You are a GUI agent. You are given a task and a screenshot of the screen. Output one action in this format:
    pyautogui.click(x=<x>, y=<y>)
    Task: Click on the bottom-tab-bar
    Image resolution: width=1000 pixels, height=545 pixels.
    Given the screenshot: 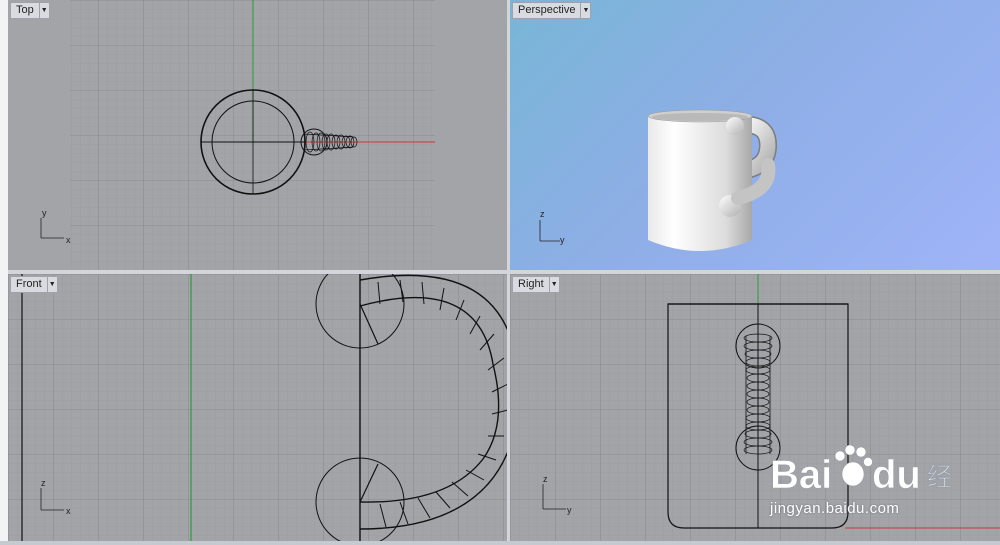 What is the action you would take?
    pyautogui.click(x=500, y=543)
    